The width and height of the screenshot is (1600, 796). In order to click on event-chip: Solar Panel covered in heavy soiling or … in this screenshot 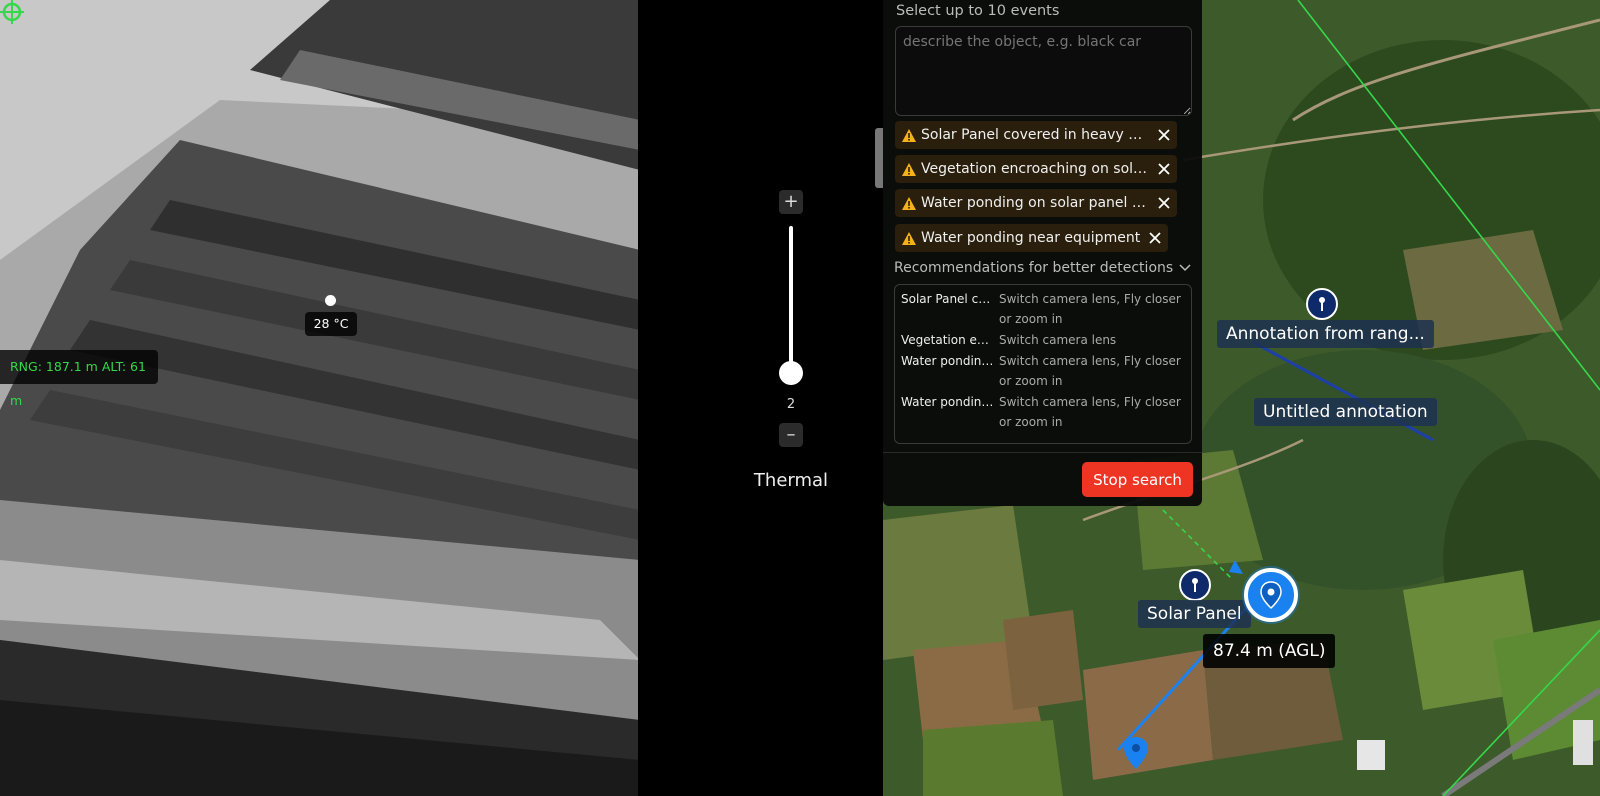, I will do `click(1036, 135)`.